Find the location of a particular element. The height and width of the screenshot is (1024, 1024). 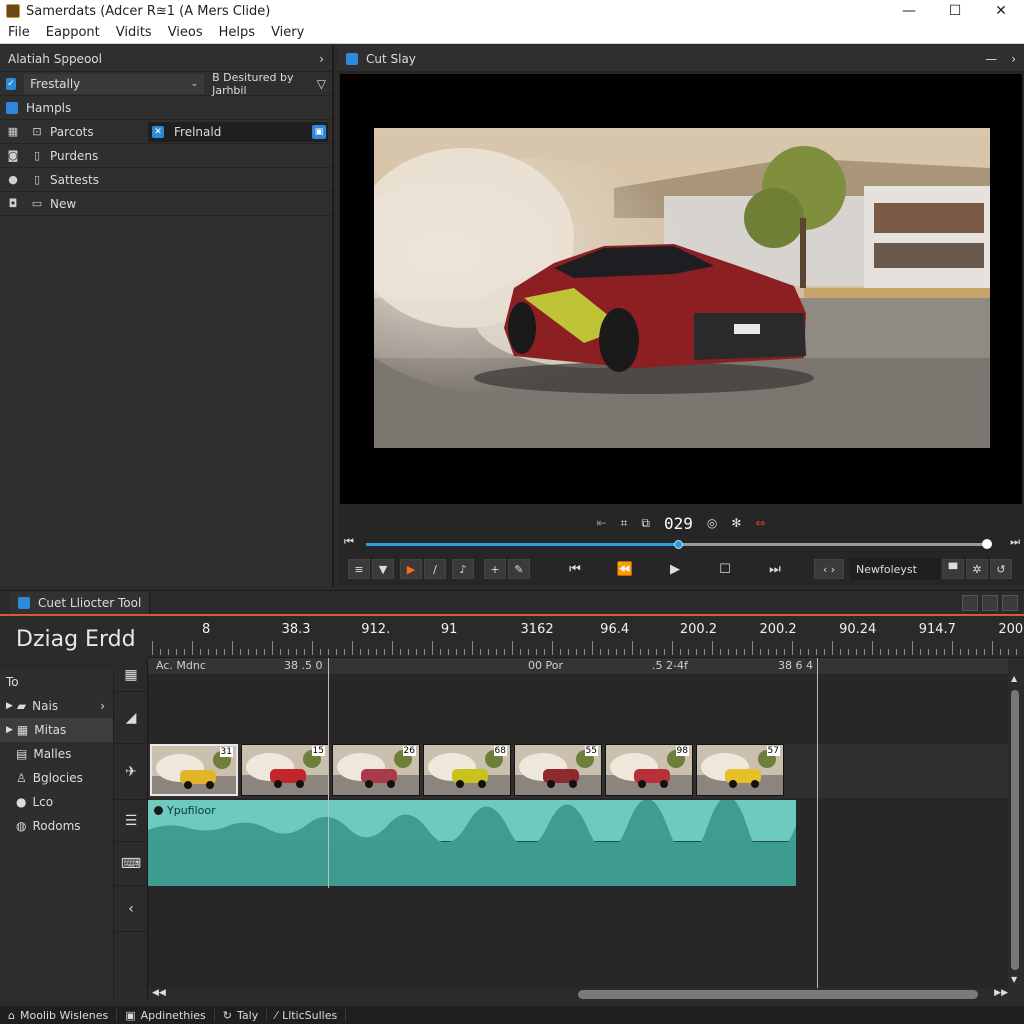

track-item-lco: ● Lco is located at coordinates (56, 802).